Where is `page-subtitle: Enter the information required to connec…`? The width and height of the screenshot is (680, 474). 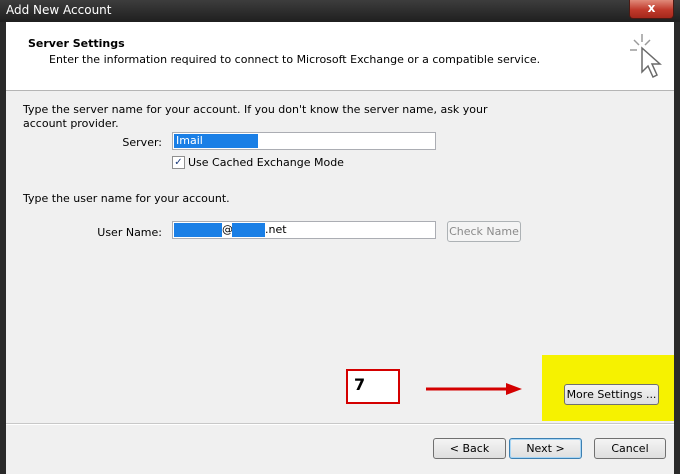 page-subtitle: Enter the information required to connec… is located at coordinates (295, 59).